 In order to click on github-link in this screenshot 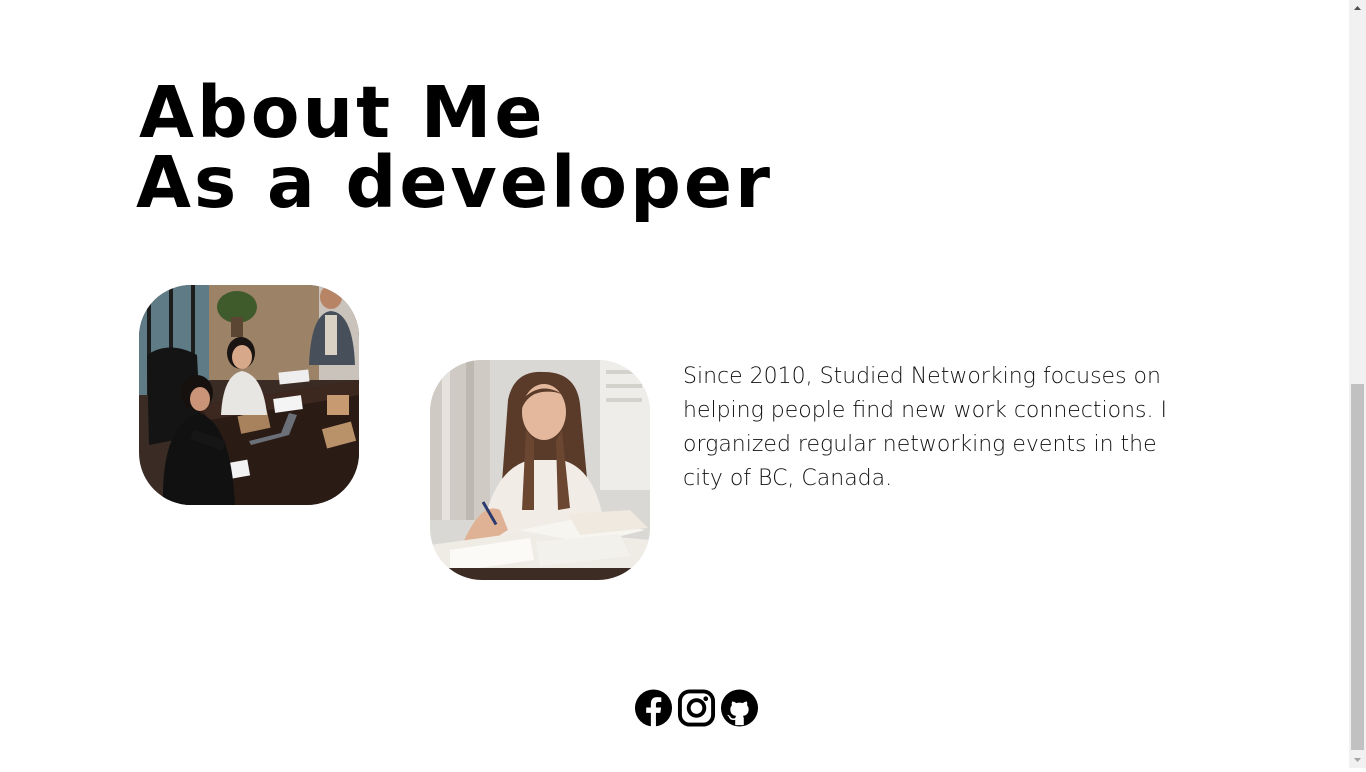, I will do `click(739, 708)`.